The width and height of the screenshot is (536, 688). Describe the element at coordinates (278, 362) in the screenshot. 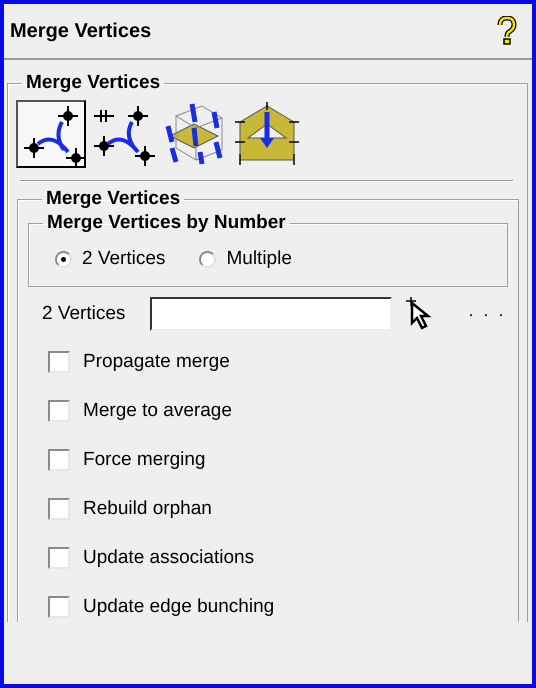

I see `checkbox-option: Propagate merge` at that location.